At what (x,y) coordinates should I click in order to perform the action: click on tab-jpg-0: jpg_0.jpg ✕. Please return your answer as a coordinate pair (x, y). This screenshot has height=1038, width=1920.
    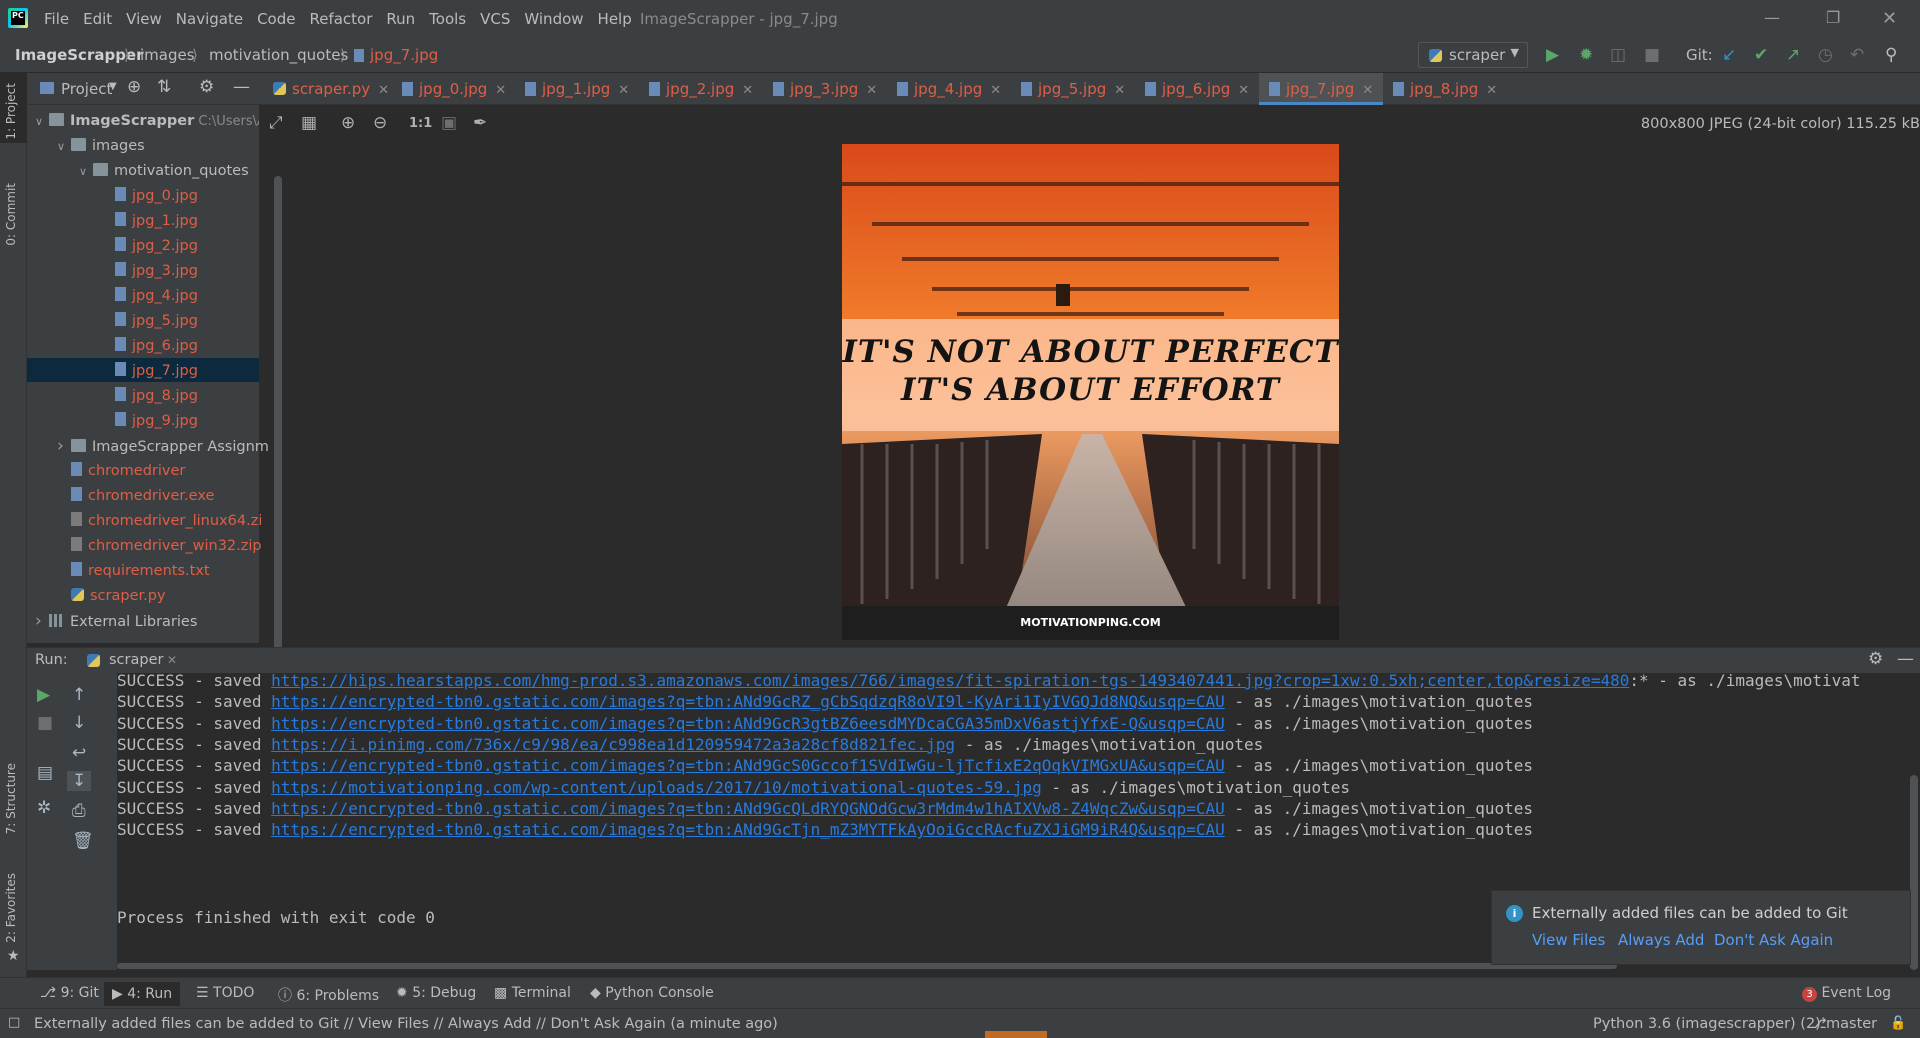
    Looking at the image, I should click on (454, 89).